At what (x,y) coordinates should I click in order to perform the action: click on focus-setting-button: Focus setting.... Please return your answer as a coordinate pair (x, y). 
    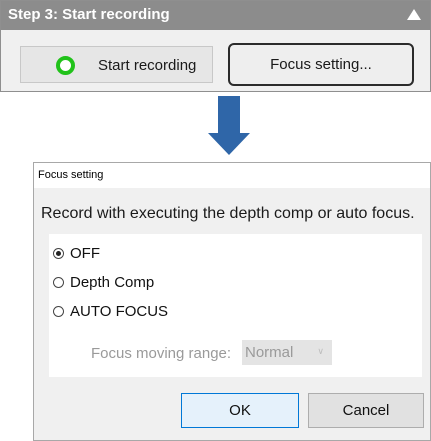
    Looking at the image, I should click on (321, 64).